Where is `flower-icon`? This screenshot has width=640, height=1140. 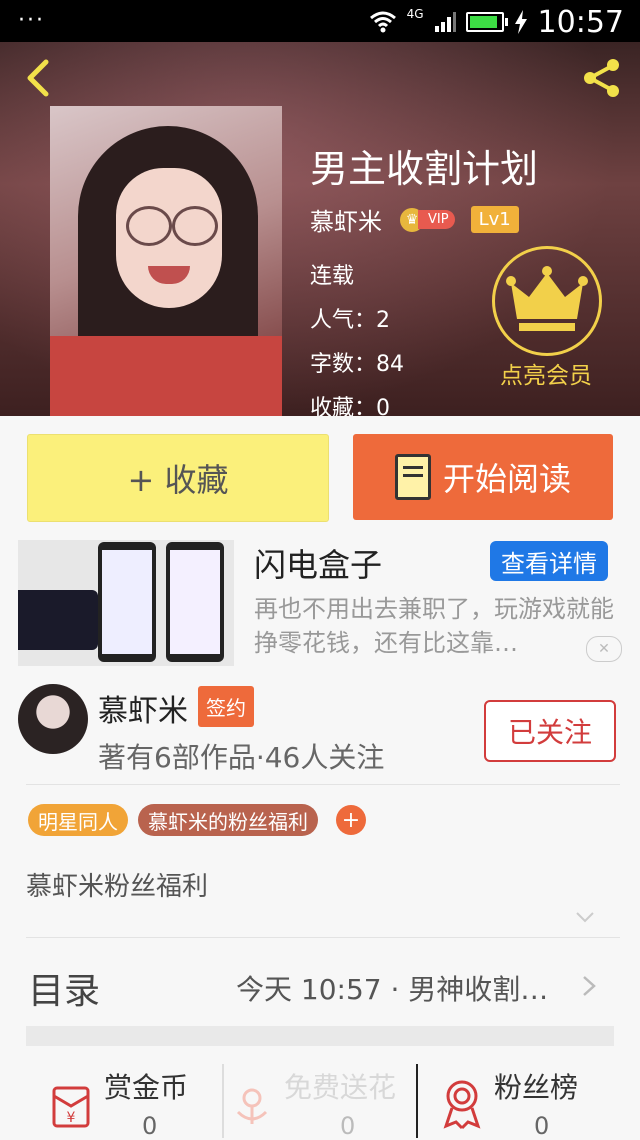 flower-icon is located at coordinates (252, 1106).